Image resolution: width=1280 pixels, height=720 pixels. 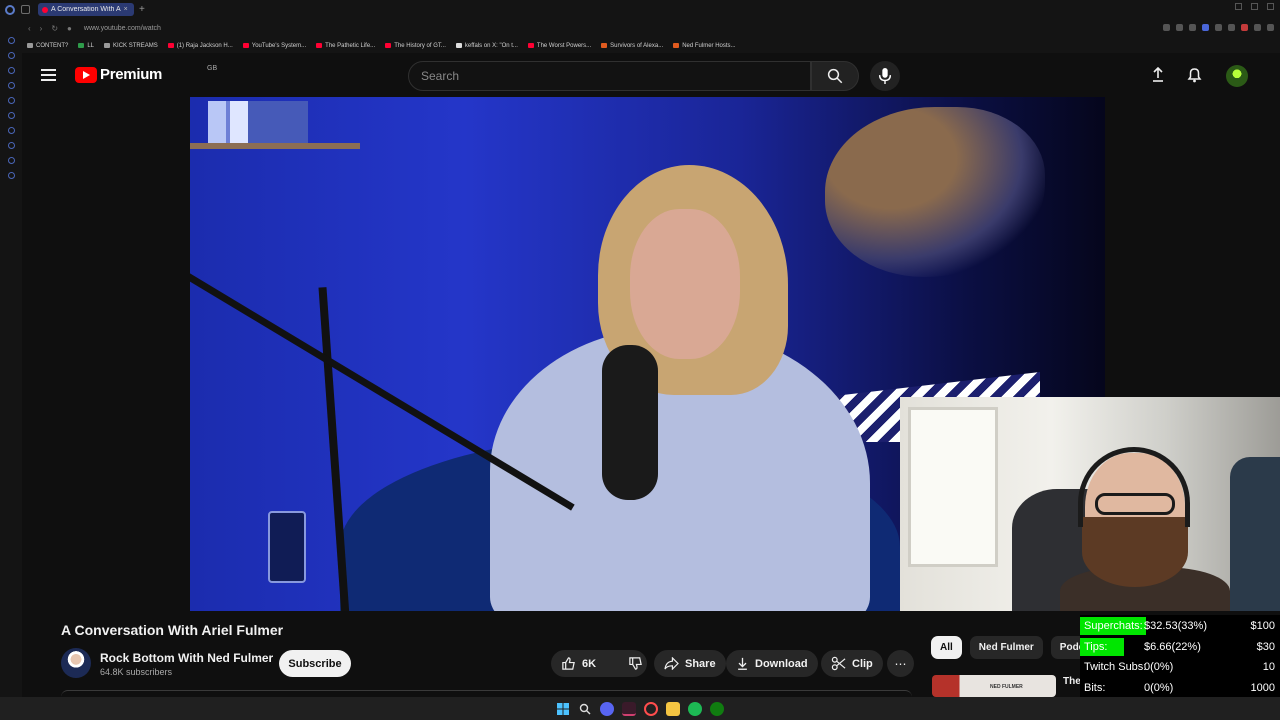 I want to click on windows-taskbar, so click(x=640, y=708).